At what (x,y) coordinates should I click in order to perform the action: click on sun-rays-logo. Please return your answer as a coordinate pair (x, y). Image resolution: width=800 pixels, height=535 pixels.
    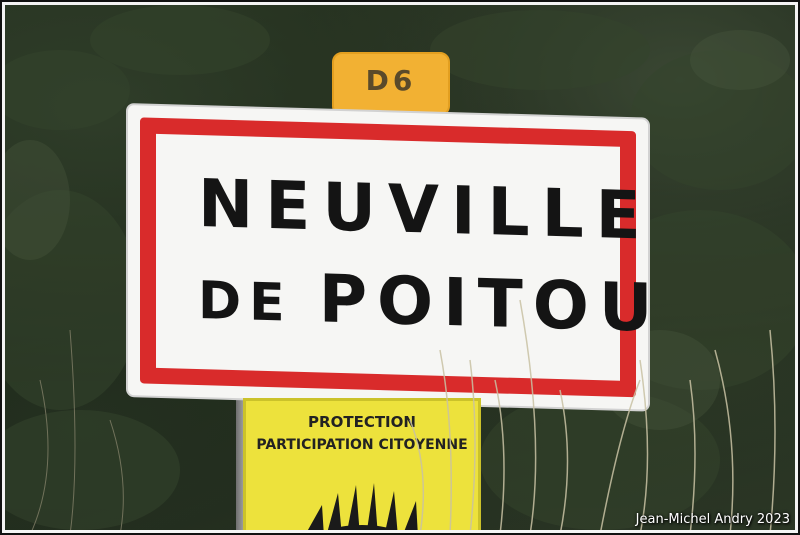
    Looking at the image, I should click on (361, 509).